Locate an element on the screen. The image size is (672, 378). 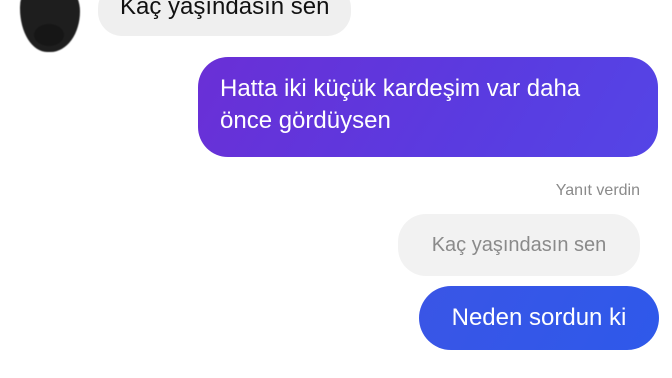
quoted-message-text: Kaç yaşındasın sen is located at coordinates (519, 244).